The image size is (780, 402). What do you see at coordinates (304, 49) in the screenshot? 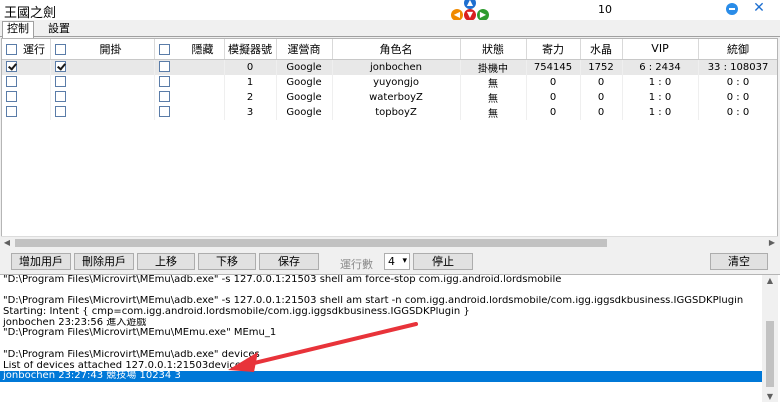
I see `header-operator: 運營商` at bounding box center [304, 49].